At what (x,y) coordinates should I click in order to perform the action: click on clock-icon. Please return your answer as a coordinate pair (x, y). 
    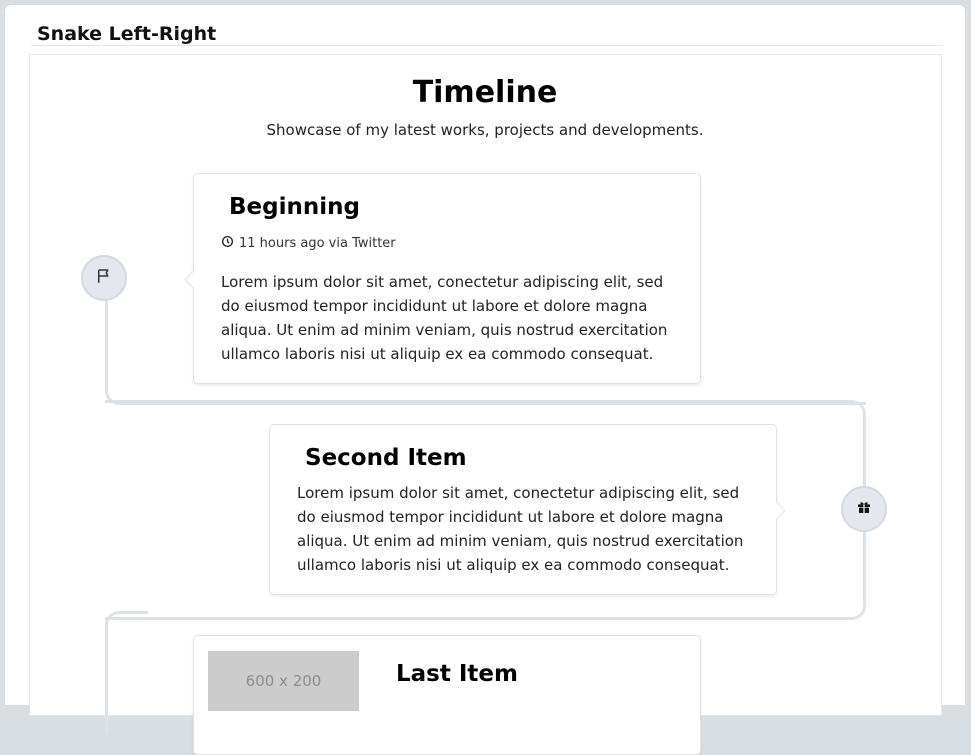
    Looking at the image, I should click on (227, 243).